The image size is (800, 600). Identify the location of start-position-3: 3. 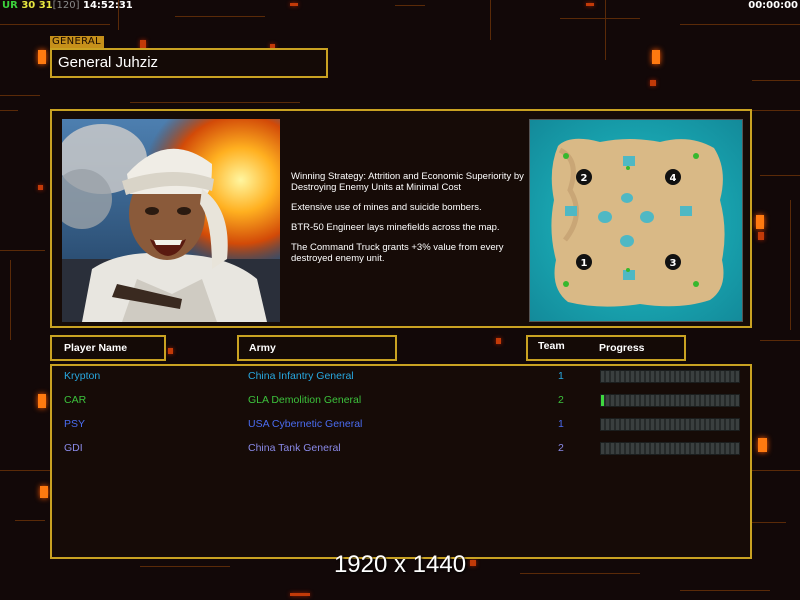
(673, 262).